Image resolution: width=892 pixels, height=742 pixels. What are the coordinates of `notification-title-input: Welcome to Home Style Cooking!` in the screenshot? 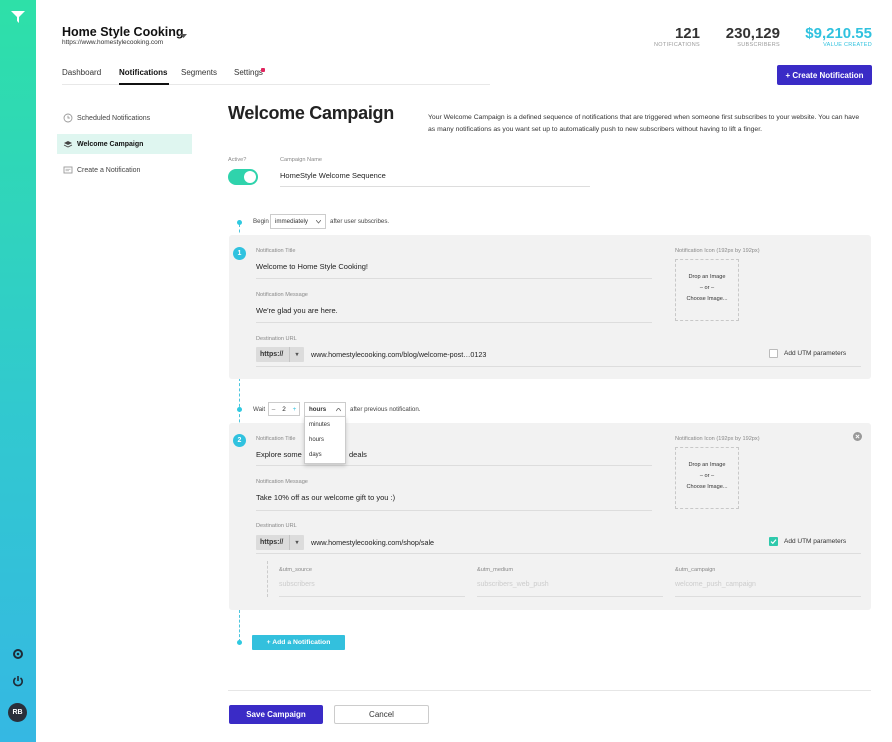 It's located at (454, 266).